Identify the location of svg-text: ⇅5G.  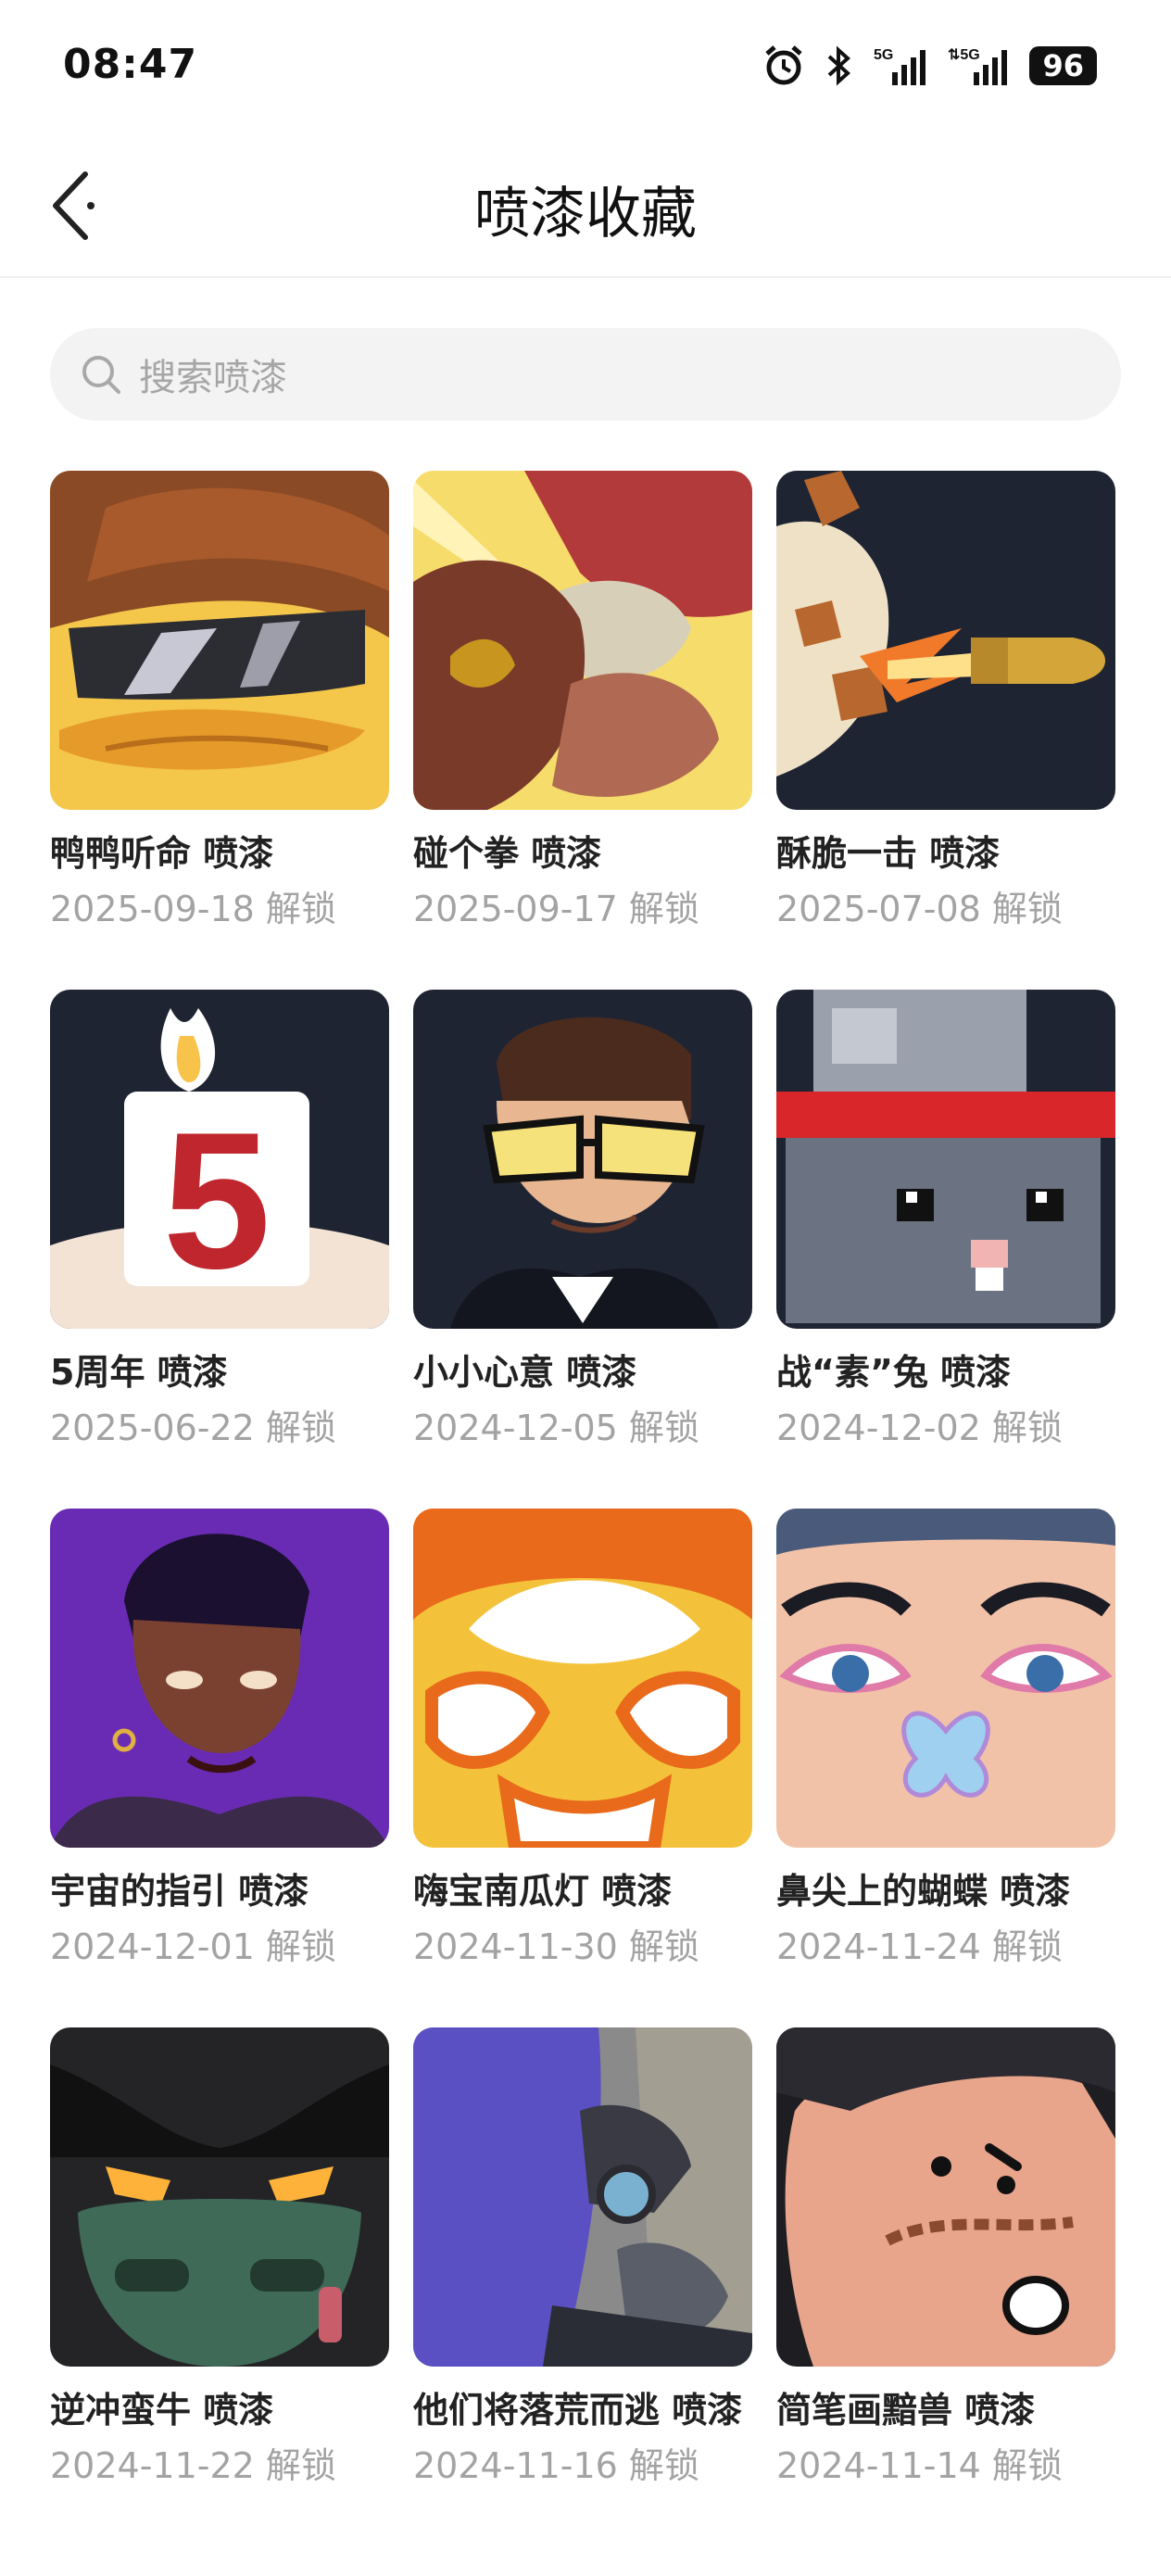
(964, 55).